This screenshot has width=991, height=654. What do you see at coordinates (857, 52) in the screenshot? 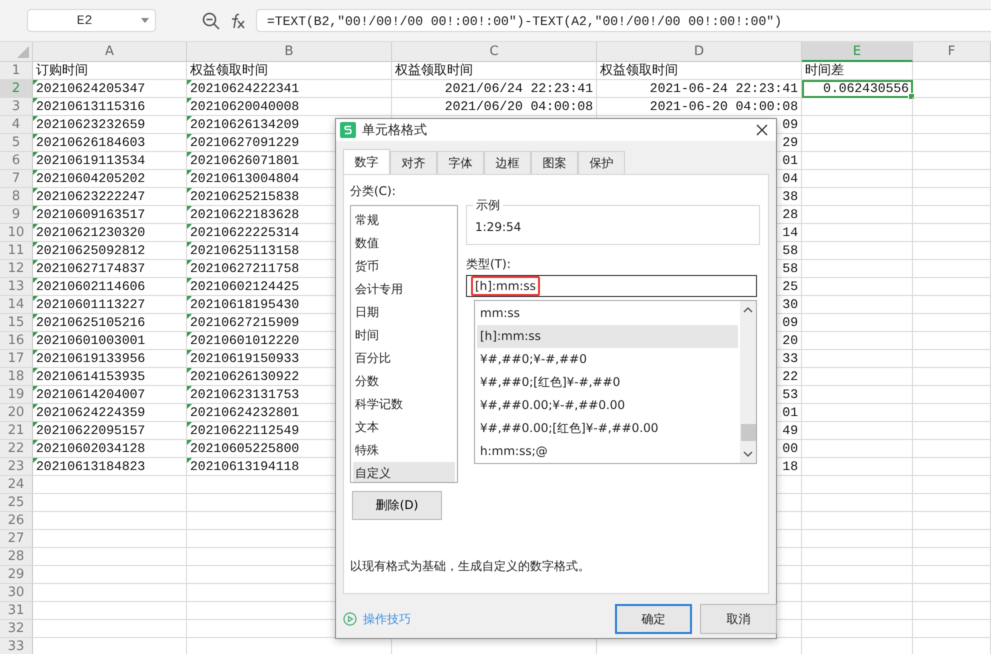
I see `column-header: E` at bounding box center [857, 52].